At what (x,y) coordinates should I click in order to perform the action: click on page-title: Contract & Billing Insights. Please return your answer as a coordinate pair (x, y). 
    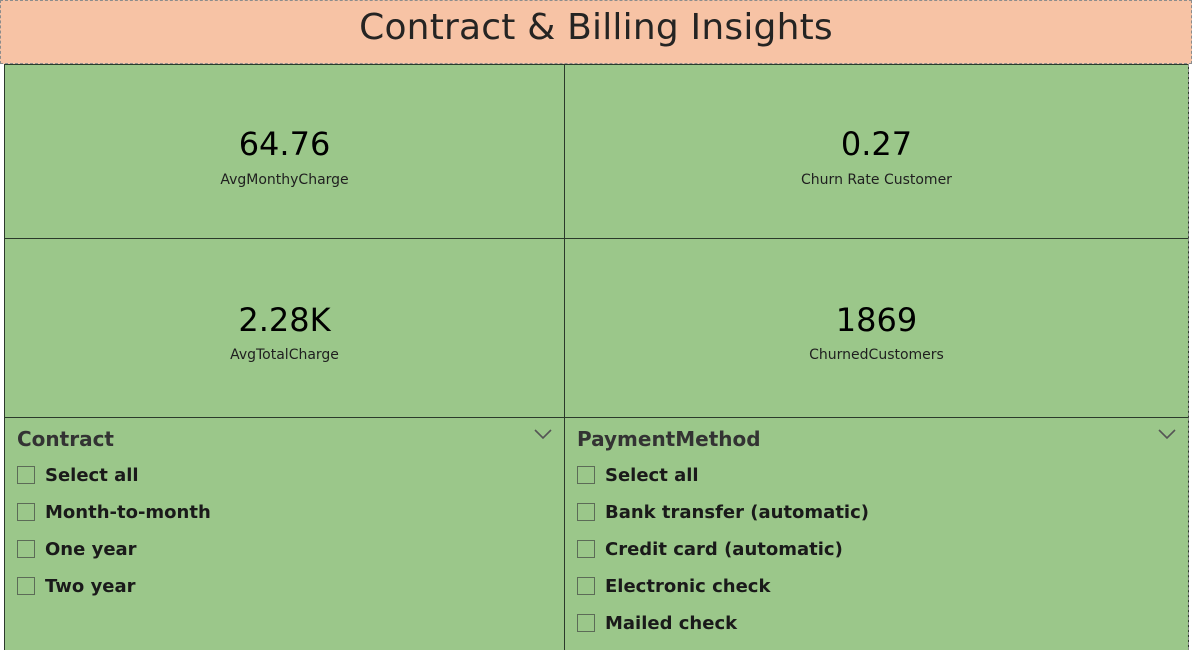
    Looking at the image, I should click on (596, 27).